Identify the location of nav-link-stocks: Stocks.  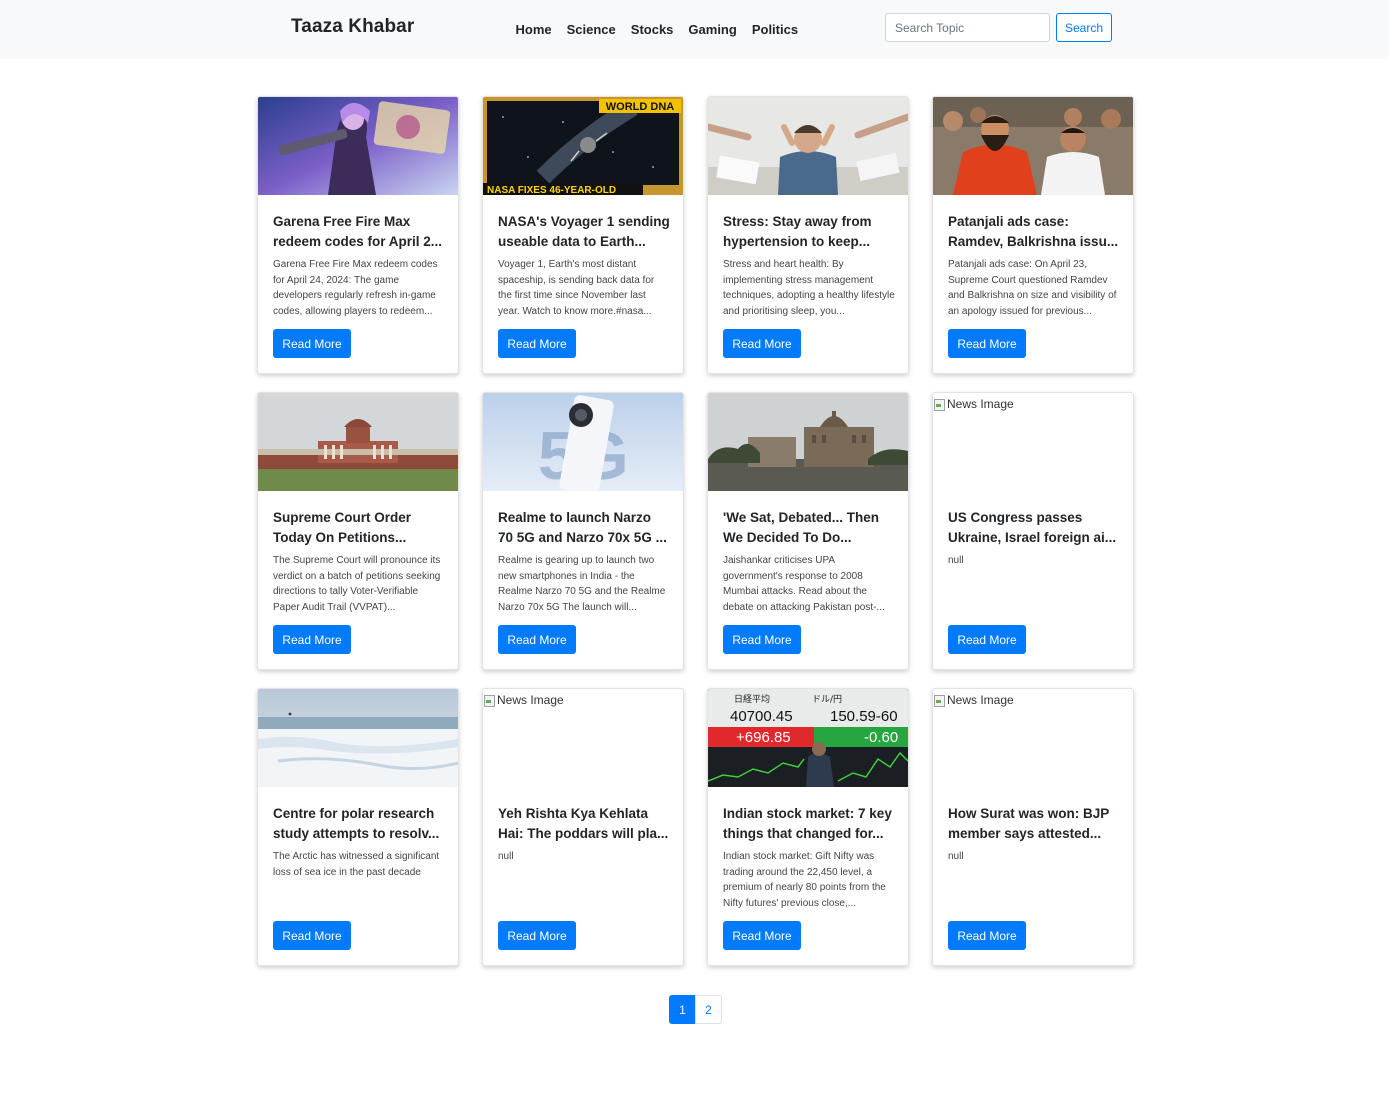
(652, 29).